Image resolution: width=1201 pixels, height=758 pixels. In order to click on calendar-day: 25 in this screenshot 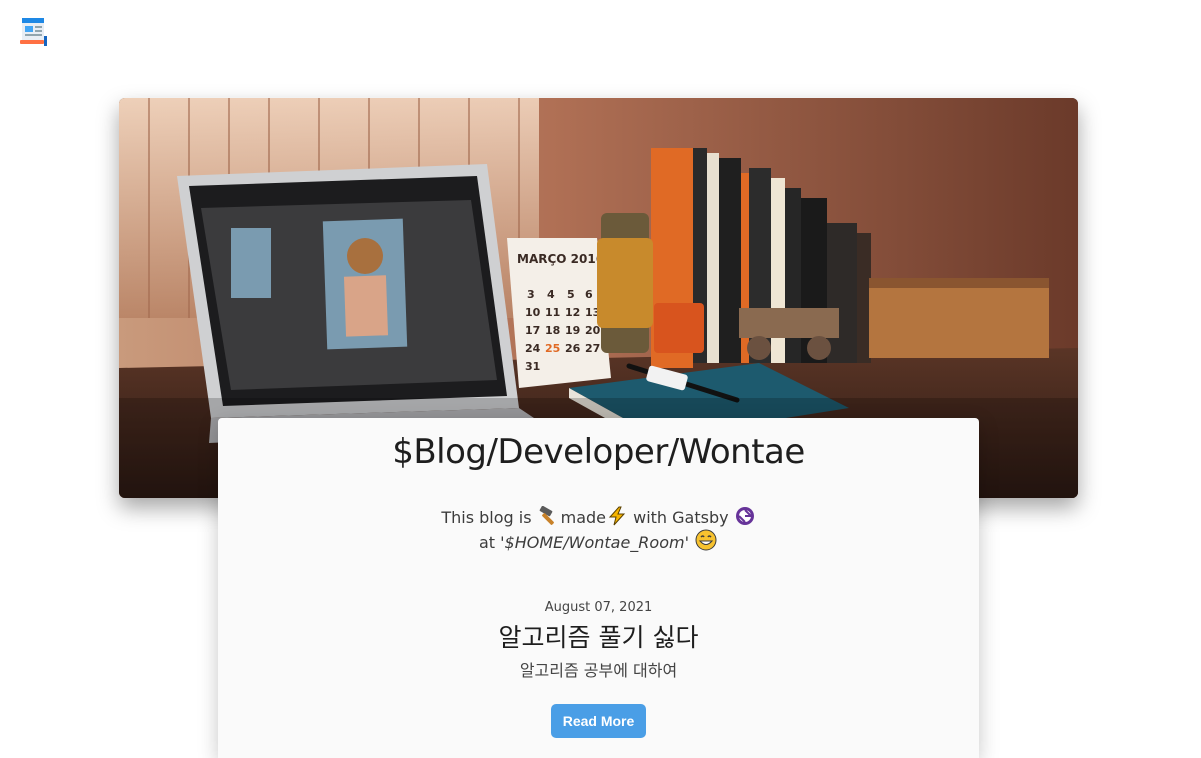, I will do `click(552, 348)`.